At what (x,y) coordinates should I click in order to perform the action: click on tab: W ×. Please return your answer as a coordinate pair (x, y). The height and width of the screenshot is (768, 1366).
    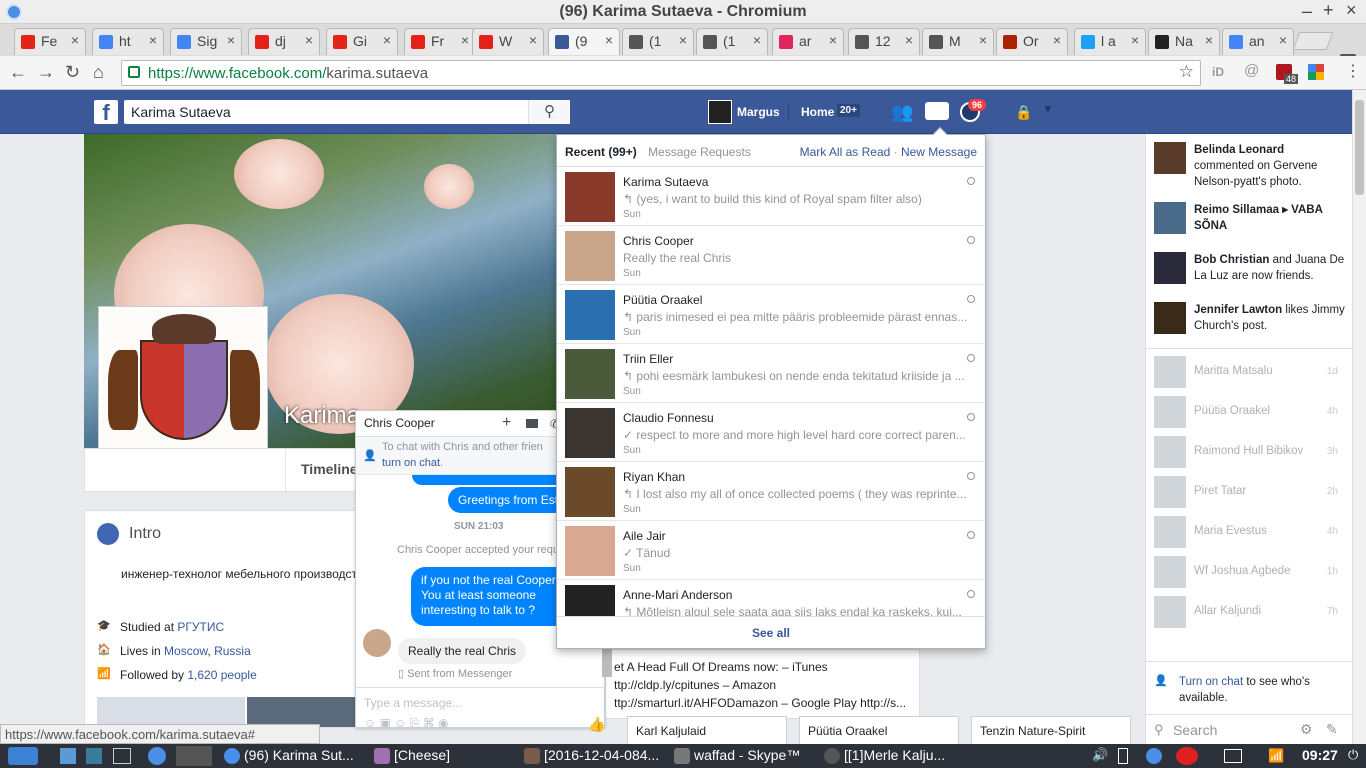
    Looking at the image, I should click on (508, 41).